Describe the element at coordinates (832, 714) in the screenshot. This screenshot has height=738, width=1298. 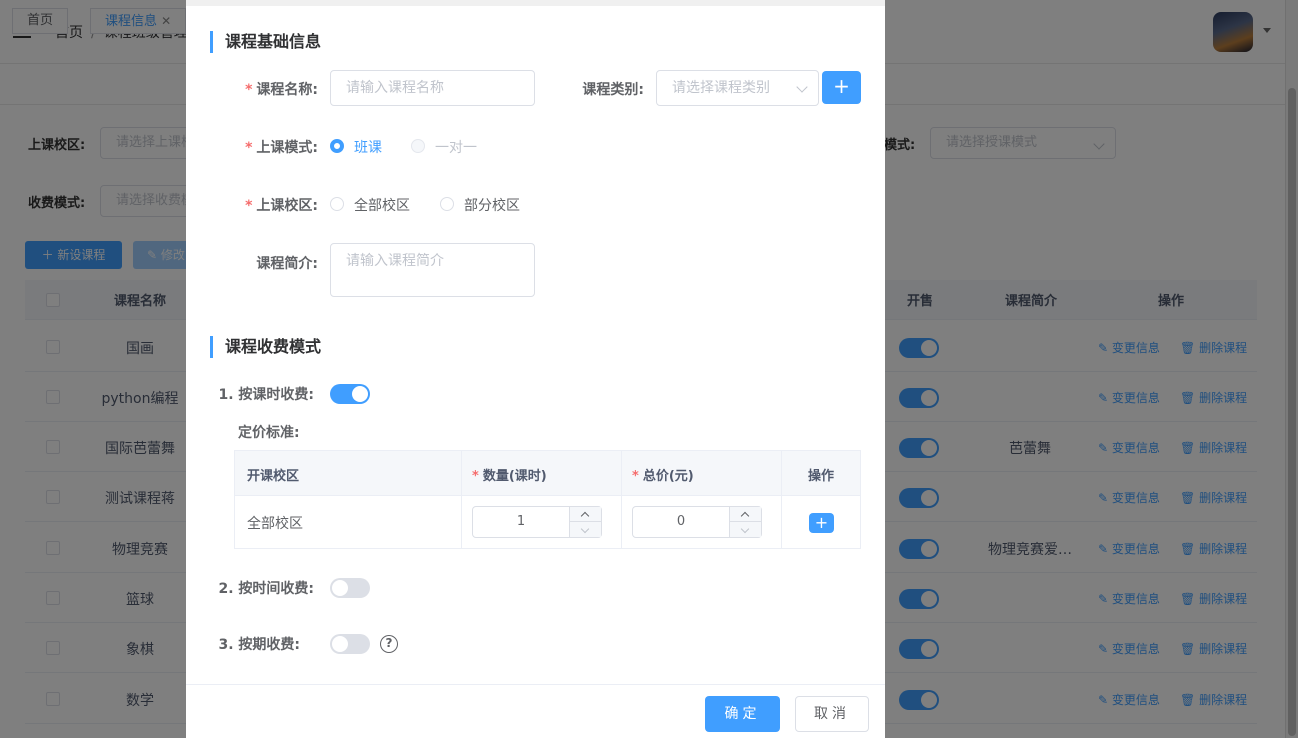
I see `cancel-button: 取消` at that location.